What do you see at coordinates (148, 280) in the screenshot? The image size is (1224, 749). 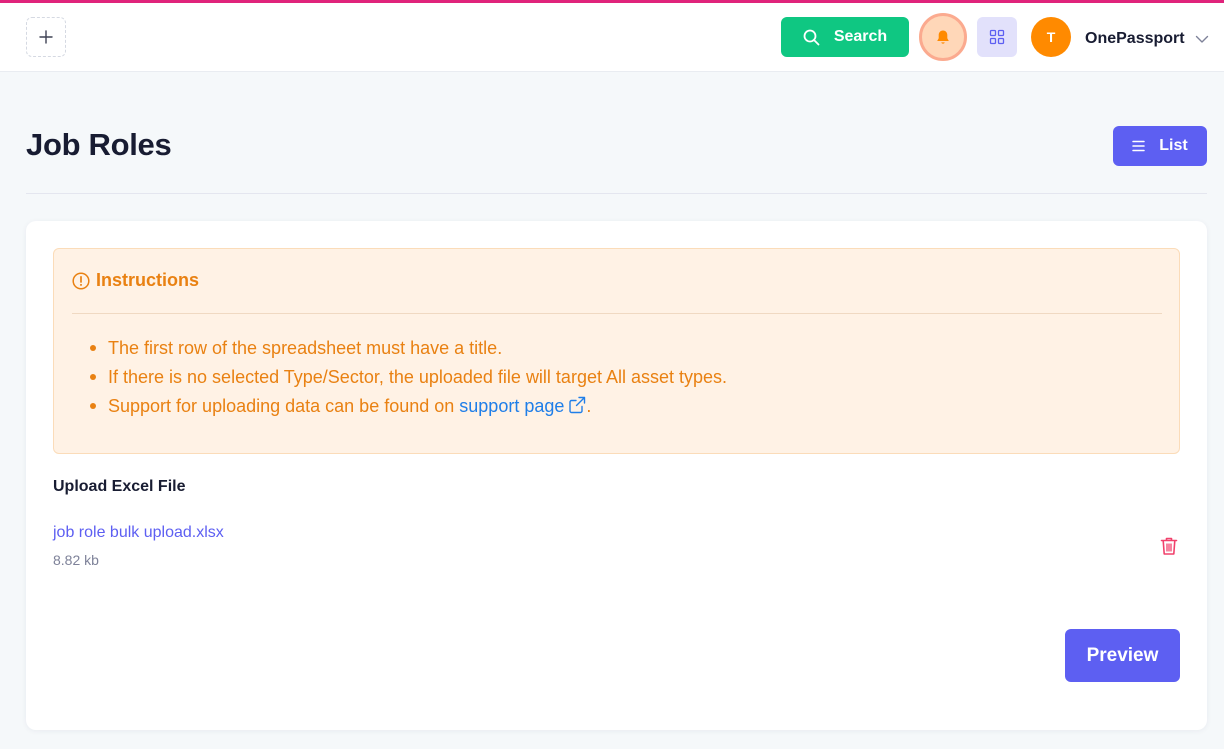 I see `instructions-title: Instructions` at bounding box center [148, 280].